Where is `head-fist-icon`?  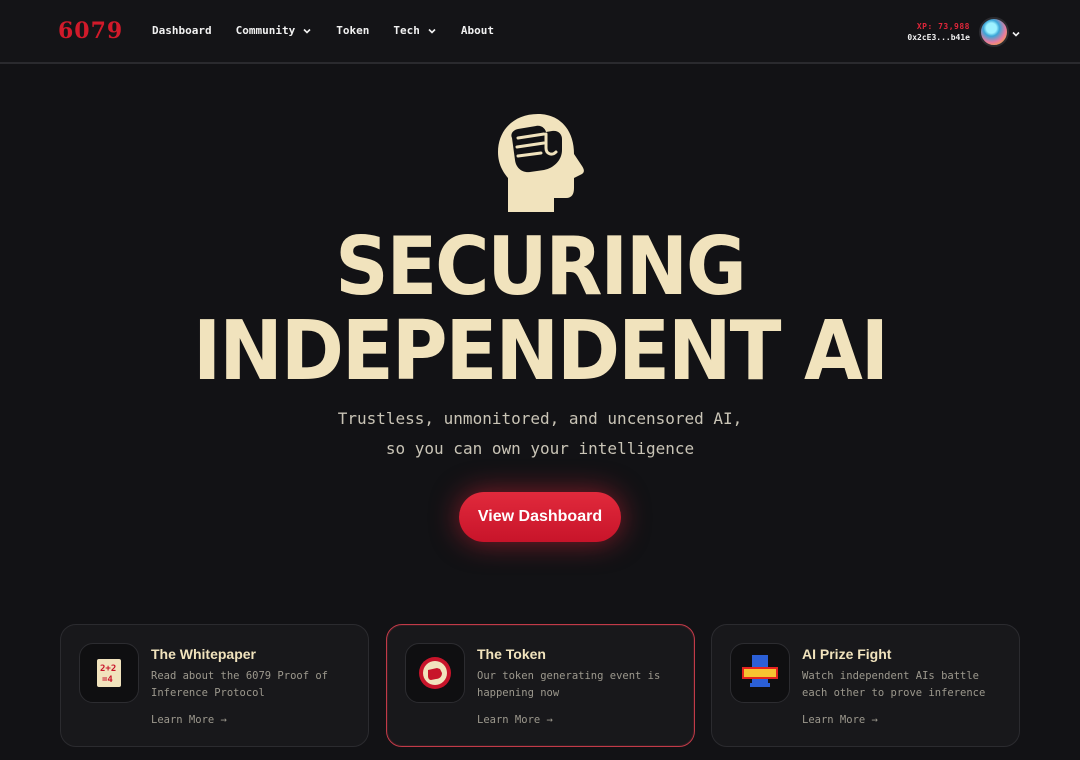 head-fist-icon is located at coordinates (540, 163).